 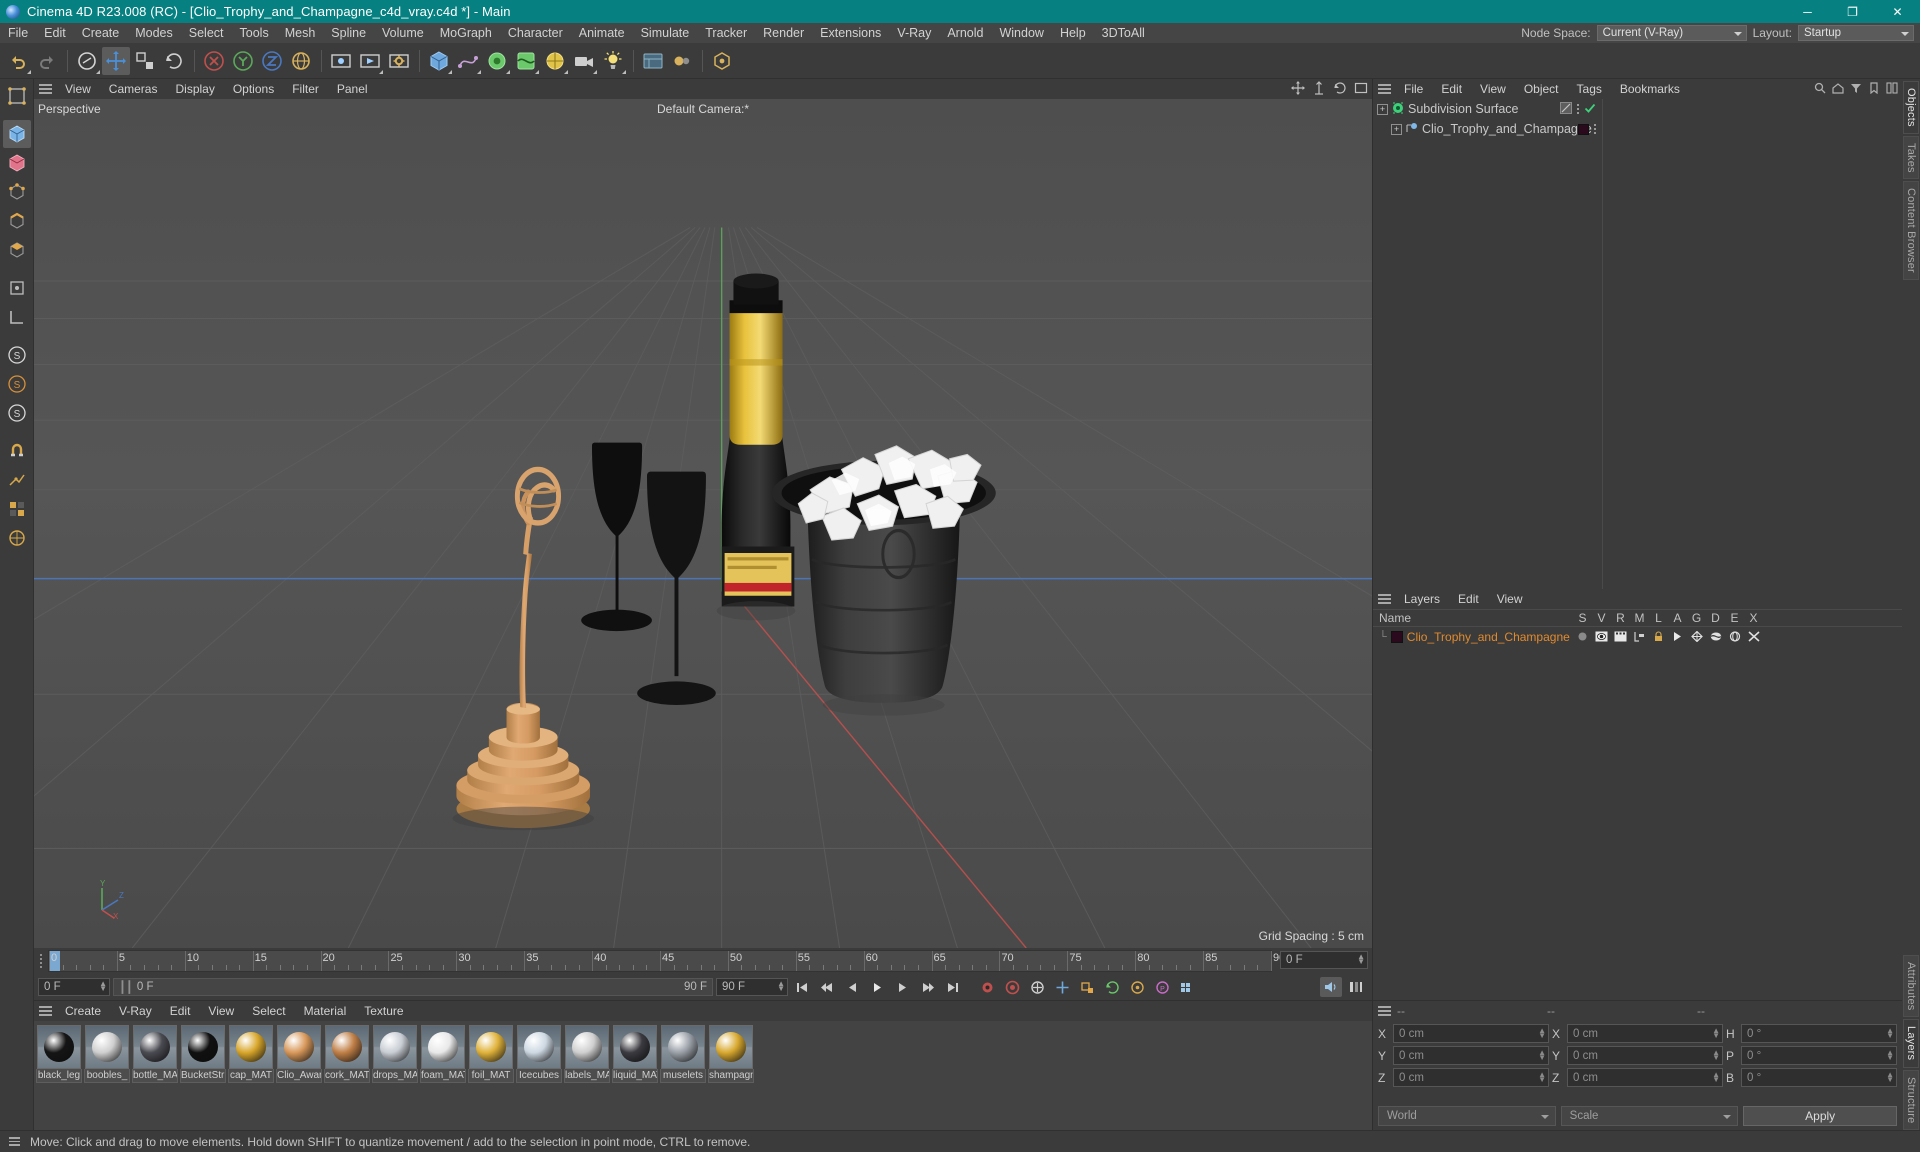 I want to click on previous-key-icon, so click(x=827, y=987).